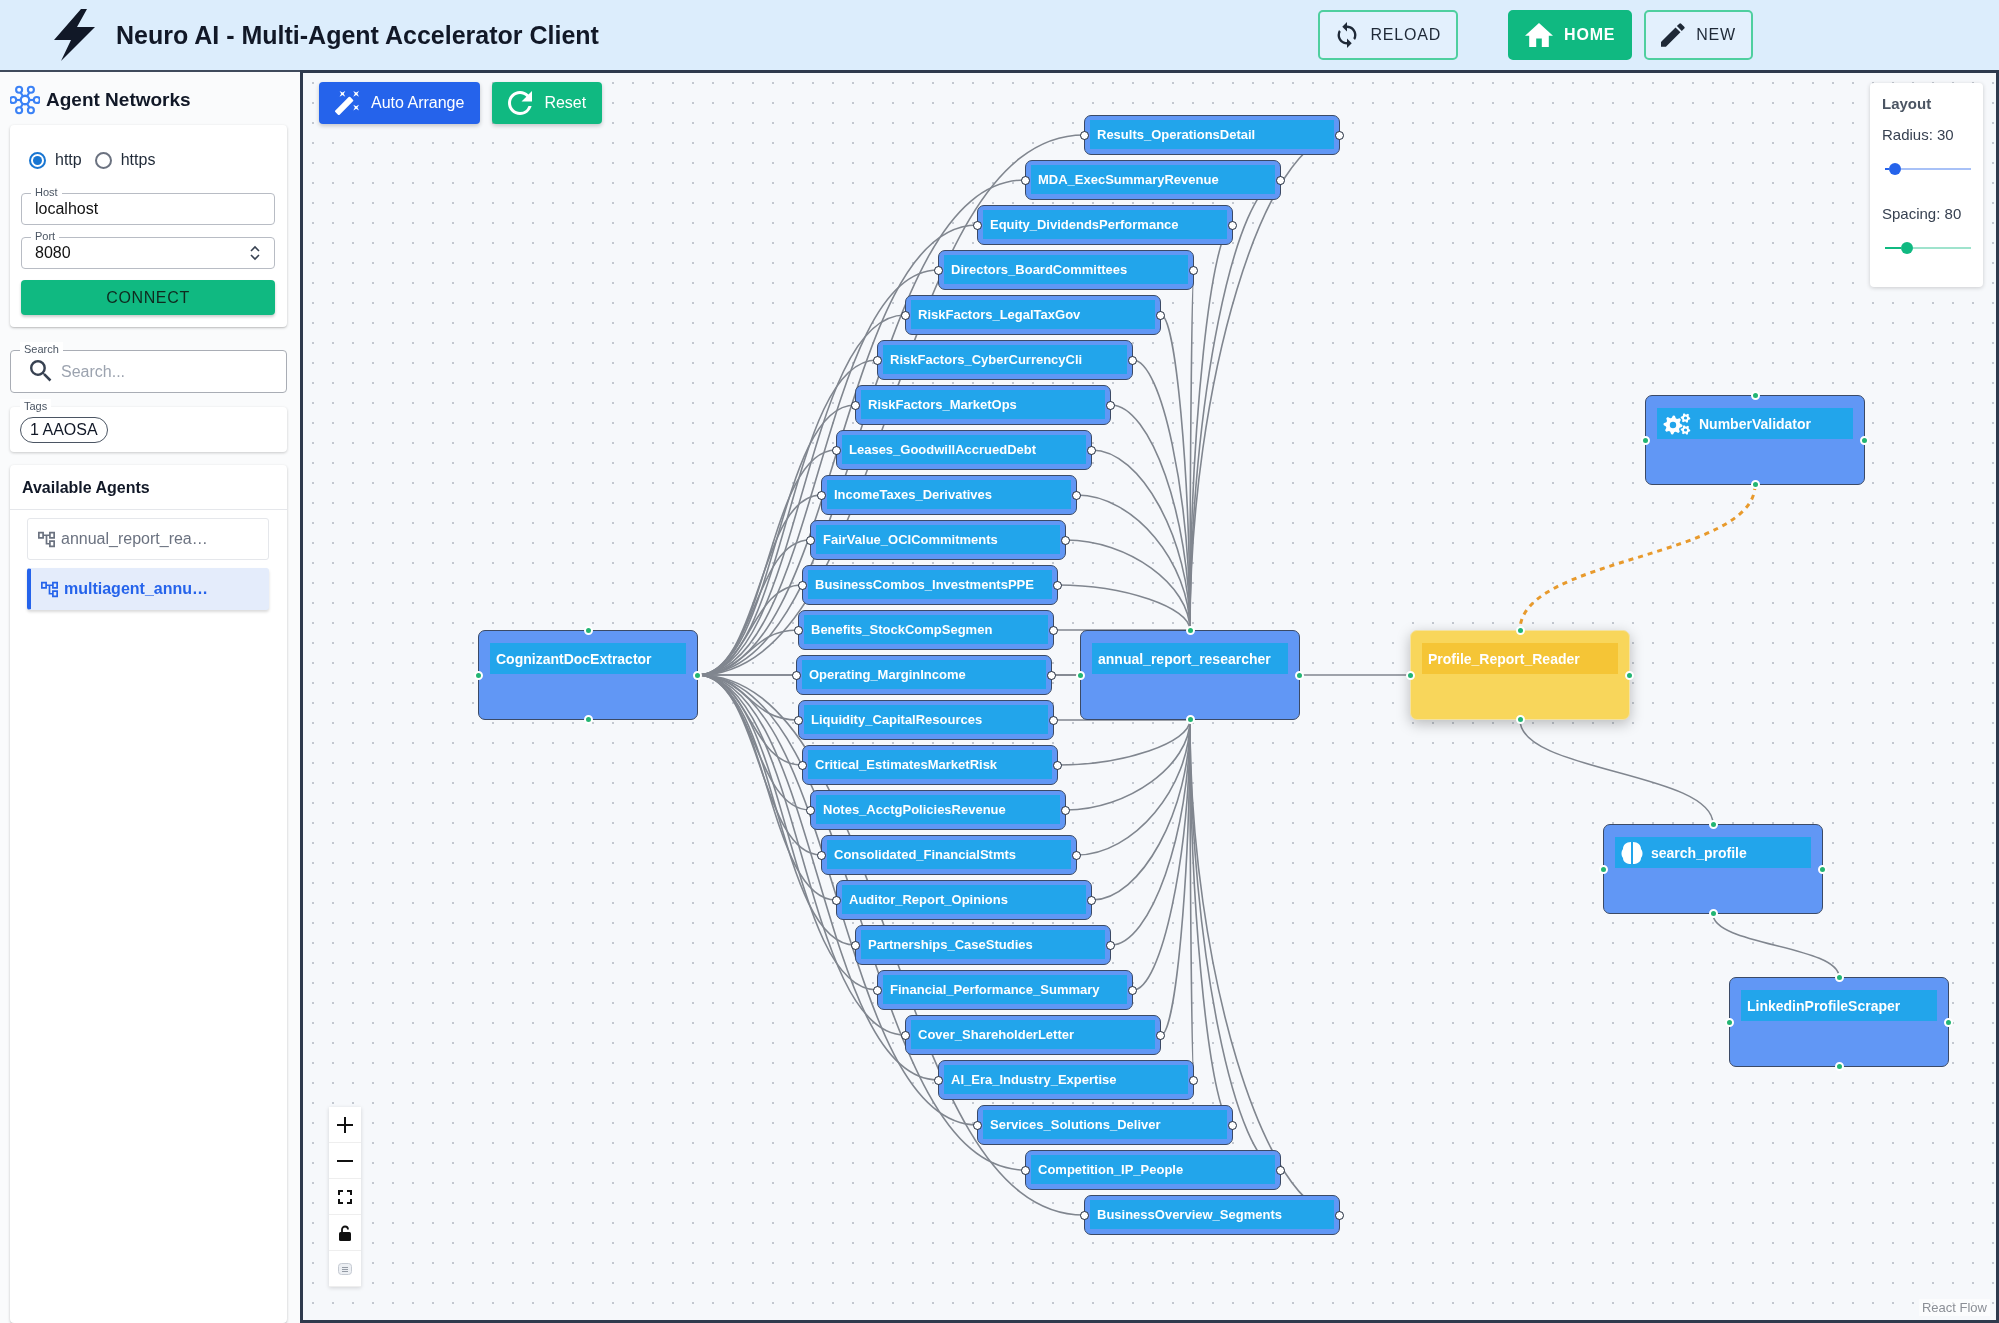 The image size is (1999, 1323). Describe the element at coordinates (986, 359) in the screenshot. I see `node-label: RiskFactors_CyberCurrencyCli` at that location.